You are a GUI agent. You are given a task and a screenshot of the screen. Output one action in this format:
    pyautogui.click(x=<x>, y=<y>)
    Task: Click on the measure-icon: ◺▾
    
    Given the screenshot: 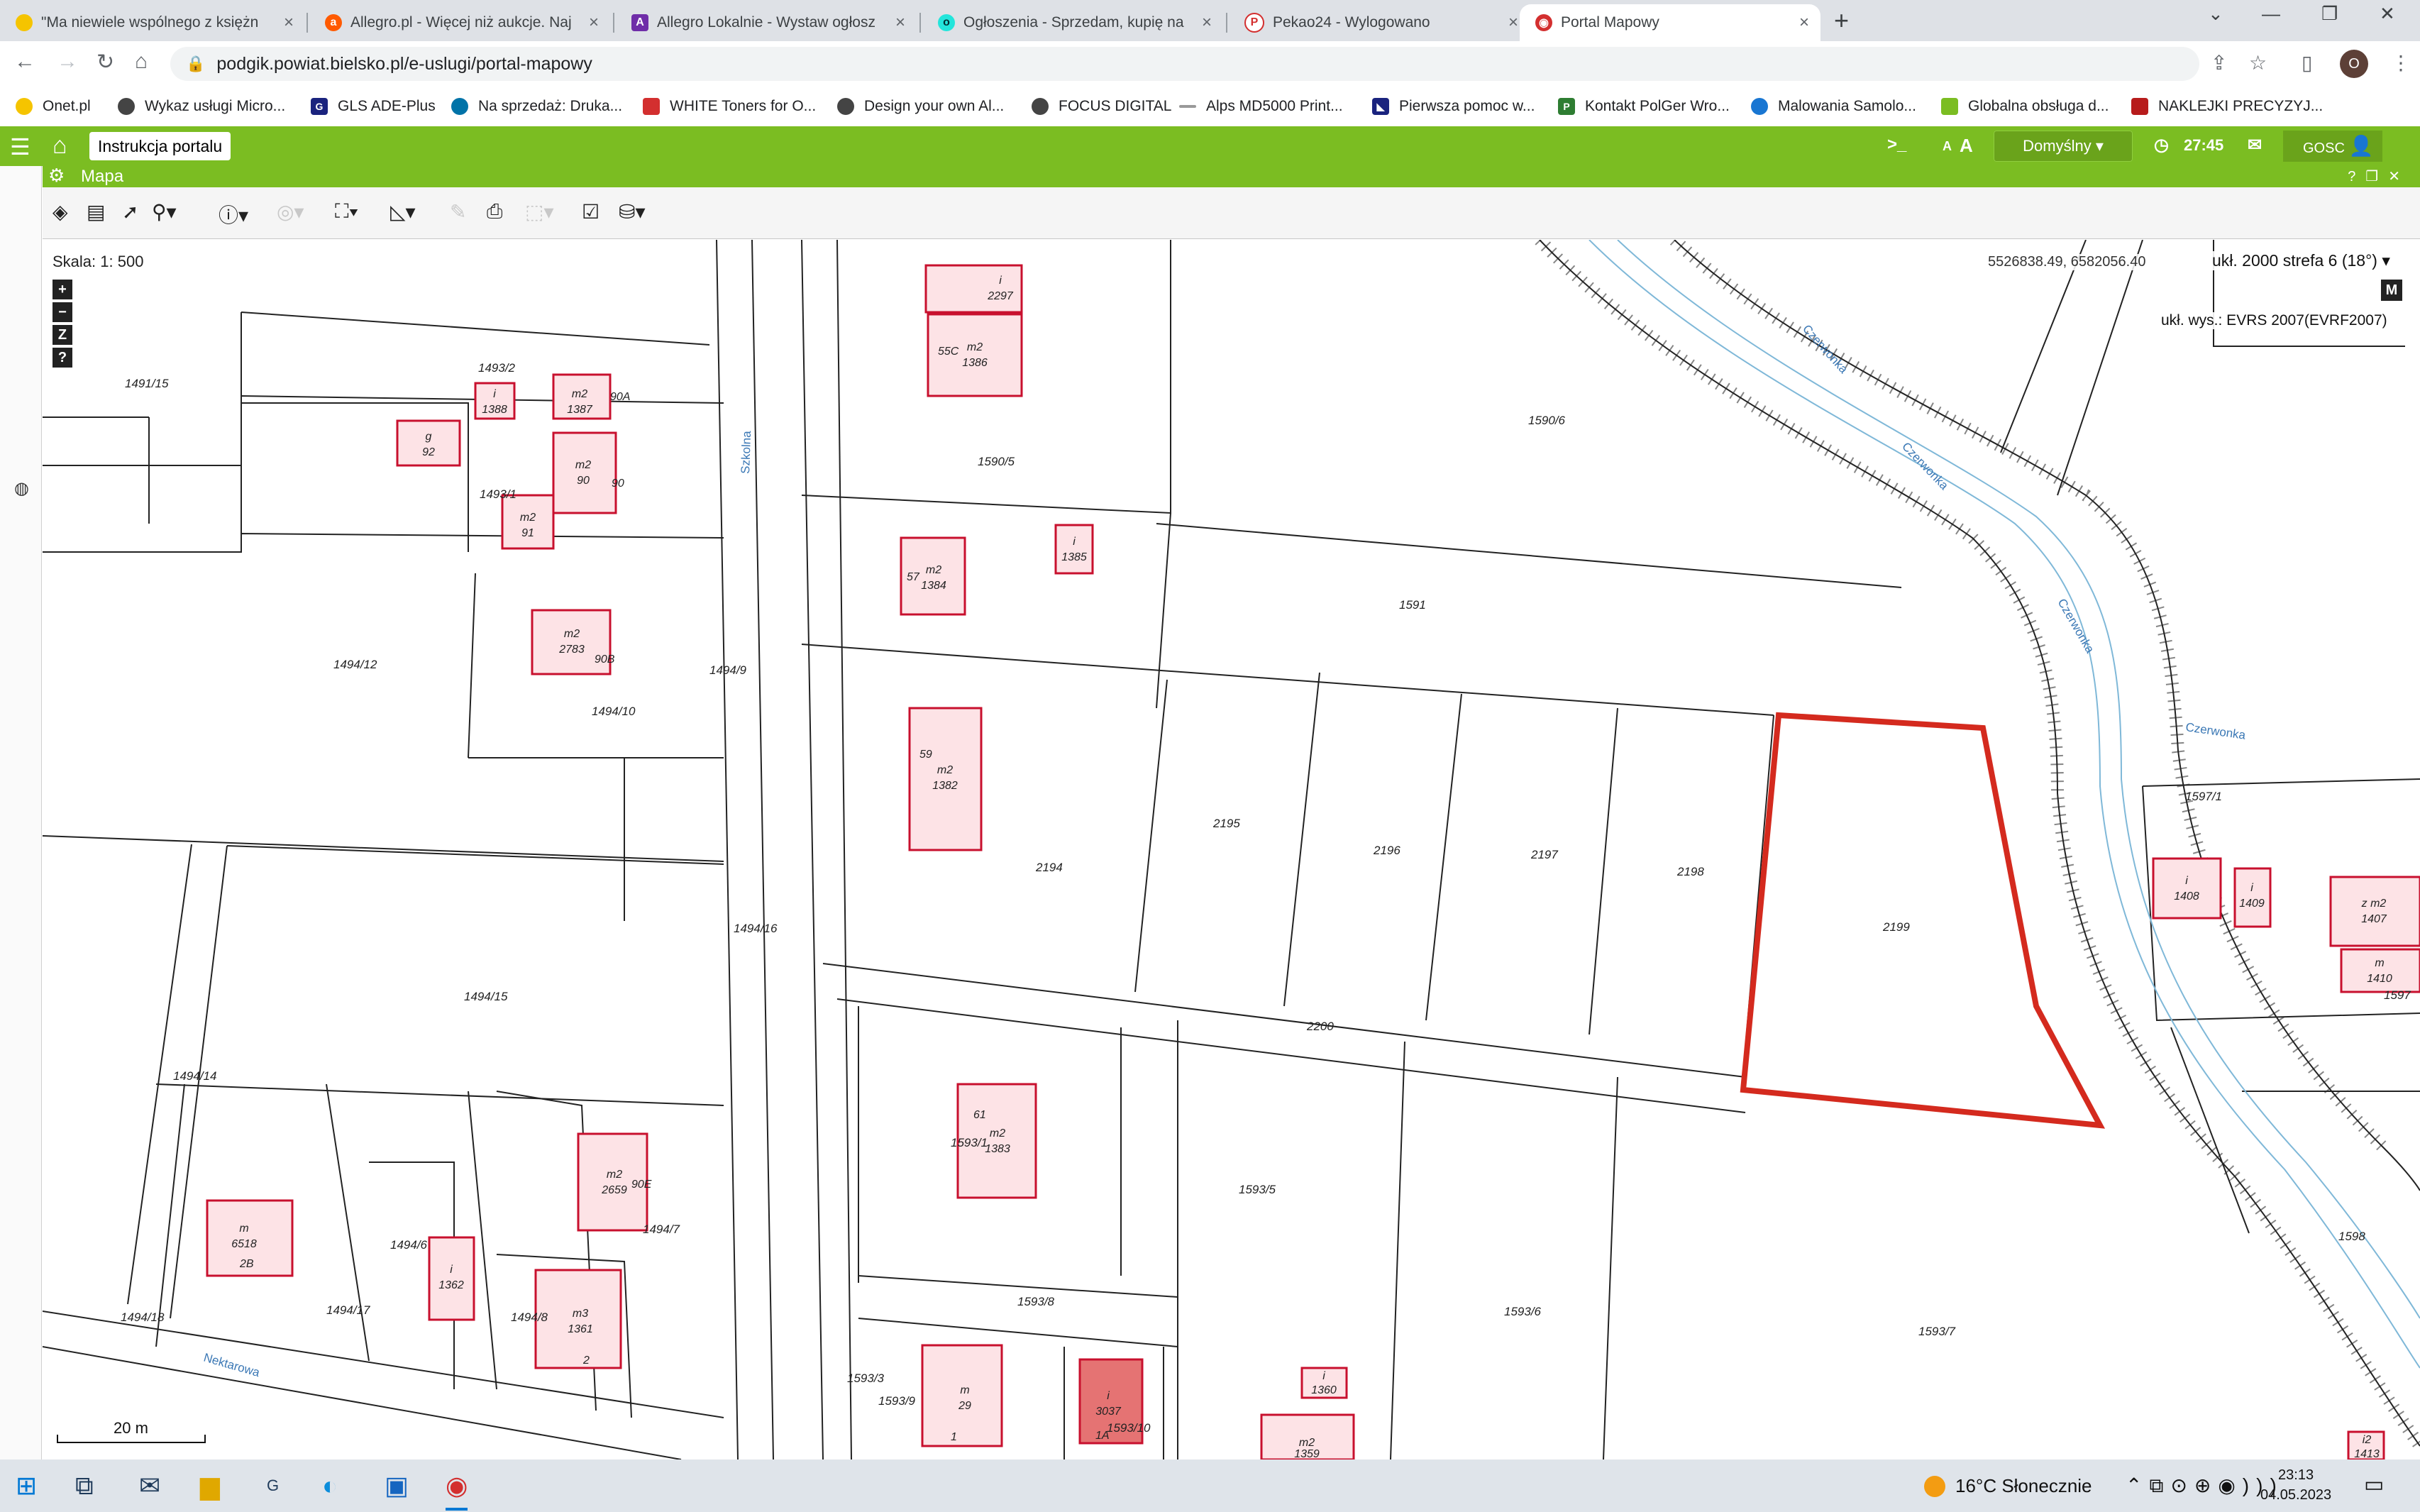 What is the action you would take?
    pyautogui.click(x=403, y=212)
    